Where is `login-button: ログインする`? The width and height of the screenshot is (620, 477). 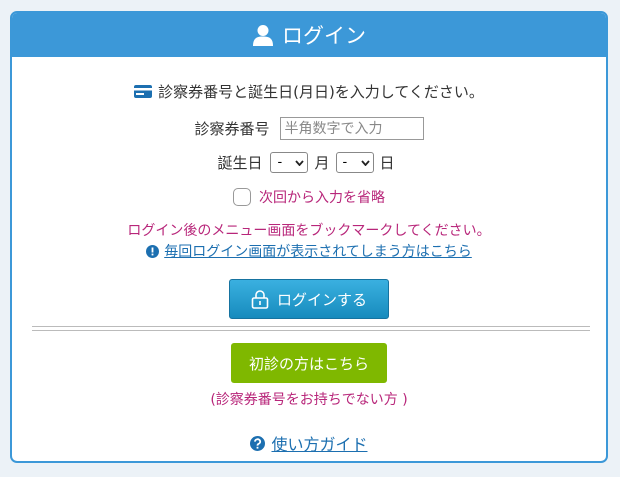
login-button: ログインする is located at coordinates (309, 299).